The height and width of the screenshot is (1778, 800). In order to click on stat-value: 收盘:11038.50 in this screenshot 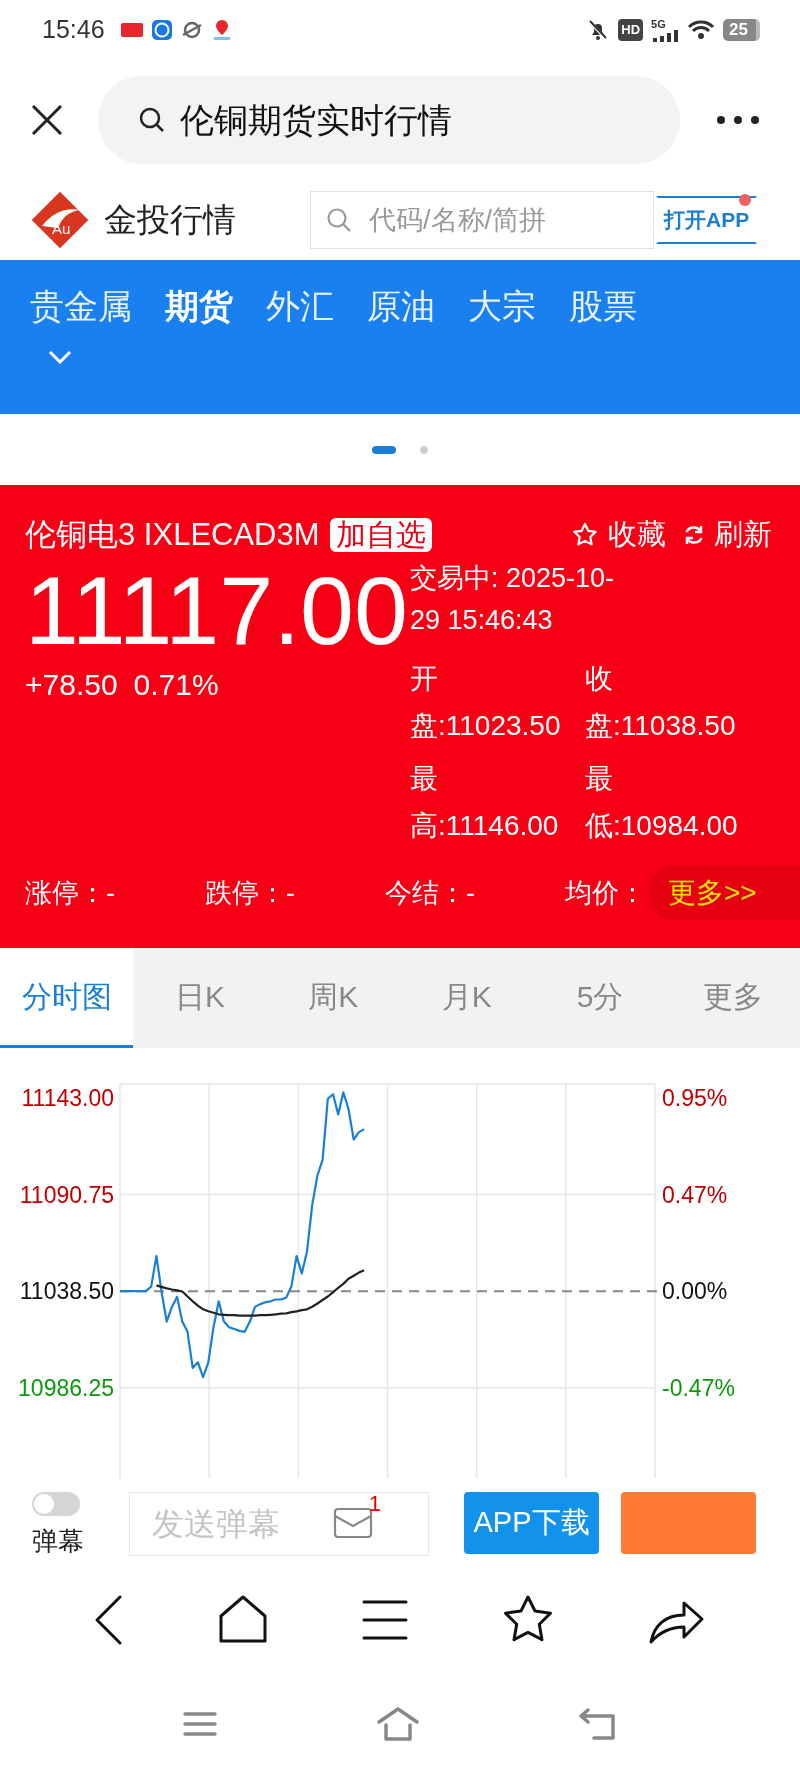, I will do `click(661, 702)`.